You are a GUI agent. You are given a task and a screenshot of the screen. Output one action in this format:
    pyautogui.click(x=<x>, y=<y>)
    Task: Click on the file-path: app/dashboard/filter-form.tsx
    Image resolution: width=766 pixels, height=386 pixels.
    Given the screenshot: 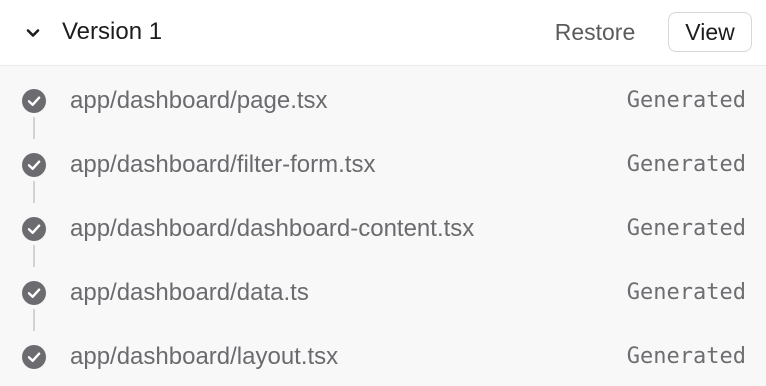 What is the action you would take?
    pyautogui.click(x=223, y=164)
    